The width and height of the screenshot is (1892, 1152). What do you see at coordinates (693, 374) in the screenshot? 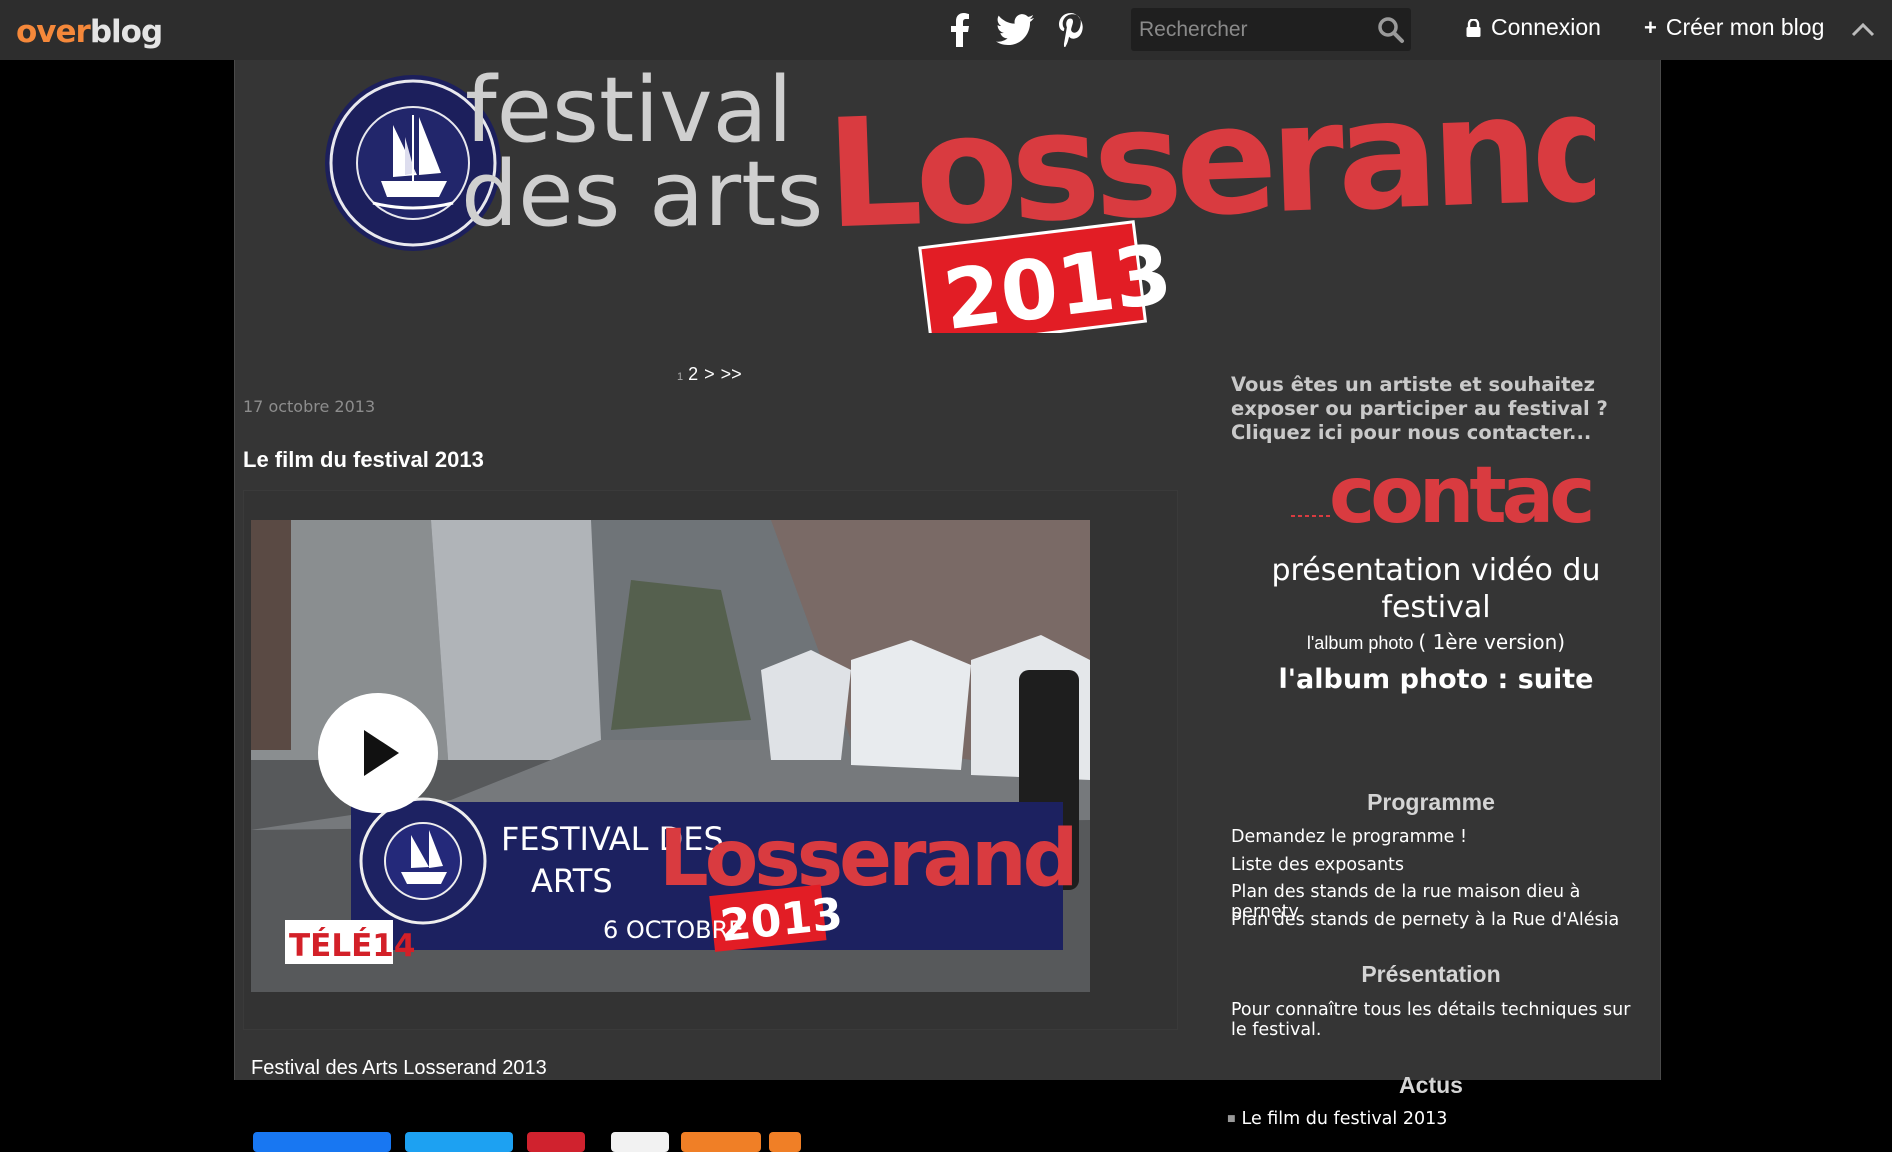
I see `pagination-page-2: 2` at bounding box center [693, 374].